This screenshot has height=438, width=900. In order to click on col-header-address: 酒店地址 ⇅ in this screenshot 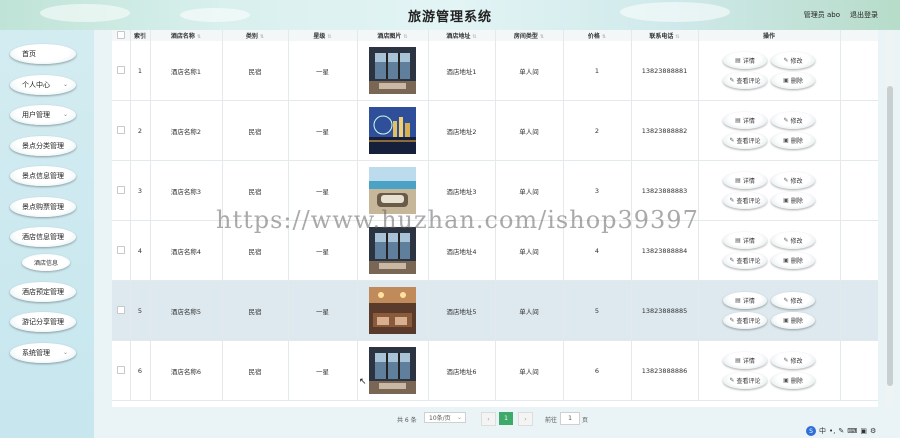, I will do `click(462, 35)`.